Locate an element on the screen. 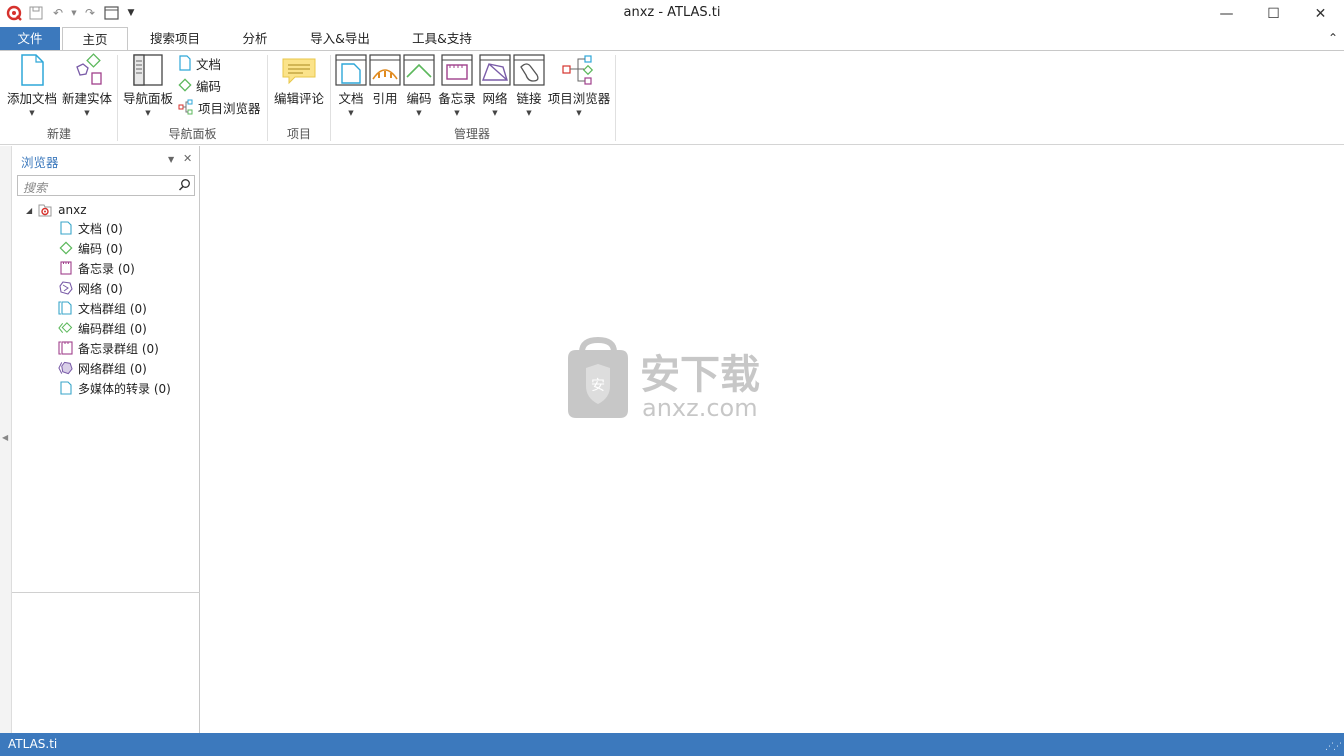 The height and width of the screenshot is (756, 1344). add-document-icon is located at coordinates (32, 70).